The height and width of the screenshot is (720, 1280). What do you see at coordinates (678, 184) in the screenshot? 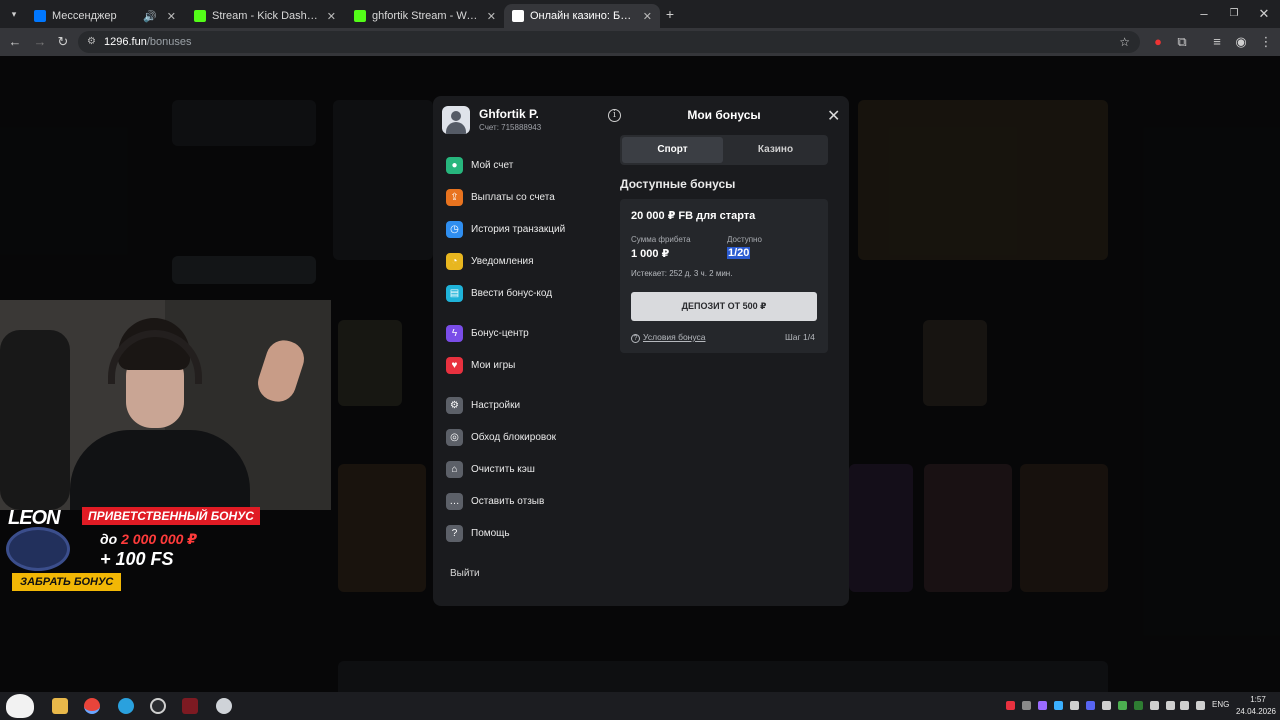
I see `available-bonuses-heading: Доступные бонусы` at bounding box center [678, 184].